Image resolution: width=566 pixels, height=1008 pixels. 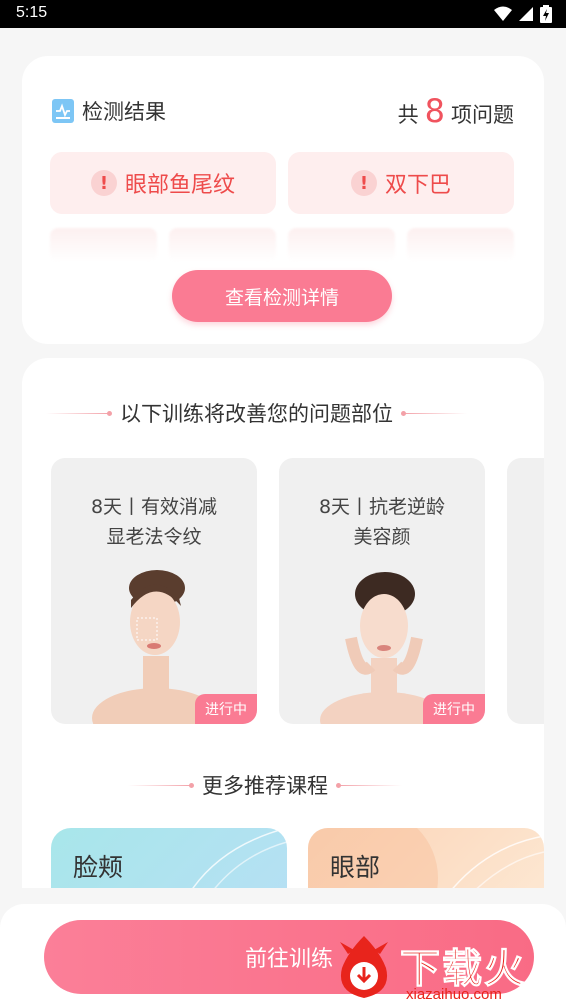 What do you see at coordinates (382, 522) in the screenshot?
I see `course-title: 8天丨抗老逆龄 美容颜` at bounding box center [382, 522].